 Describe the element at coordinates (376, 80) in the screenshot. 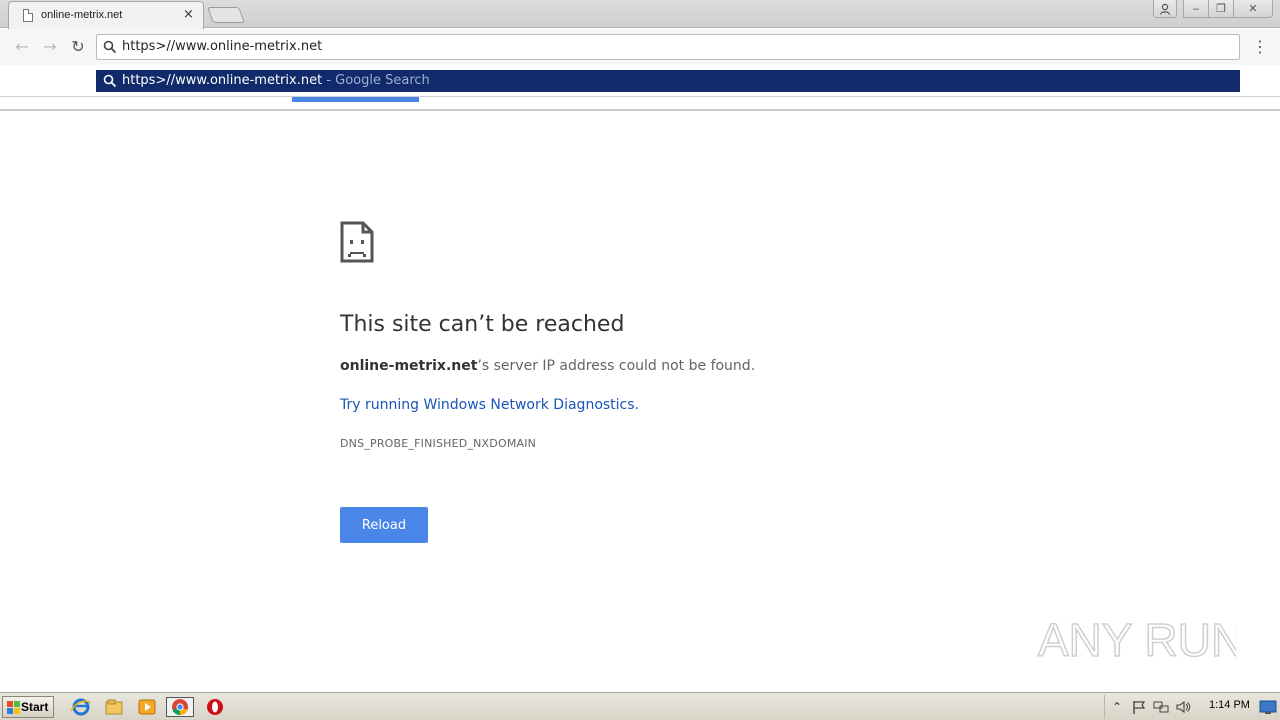

I see `suggestion-suffix: - Google Search` at that location.